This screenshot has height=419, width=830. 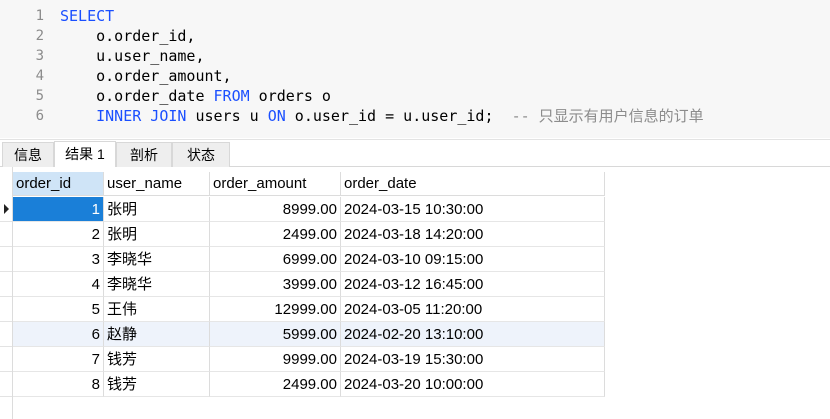 I want to click on current-row-pointer-icon, so click(x=6, y=209).